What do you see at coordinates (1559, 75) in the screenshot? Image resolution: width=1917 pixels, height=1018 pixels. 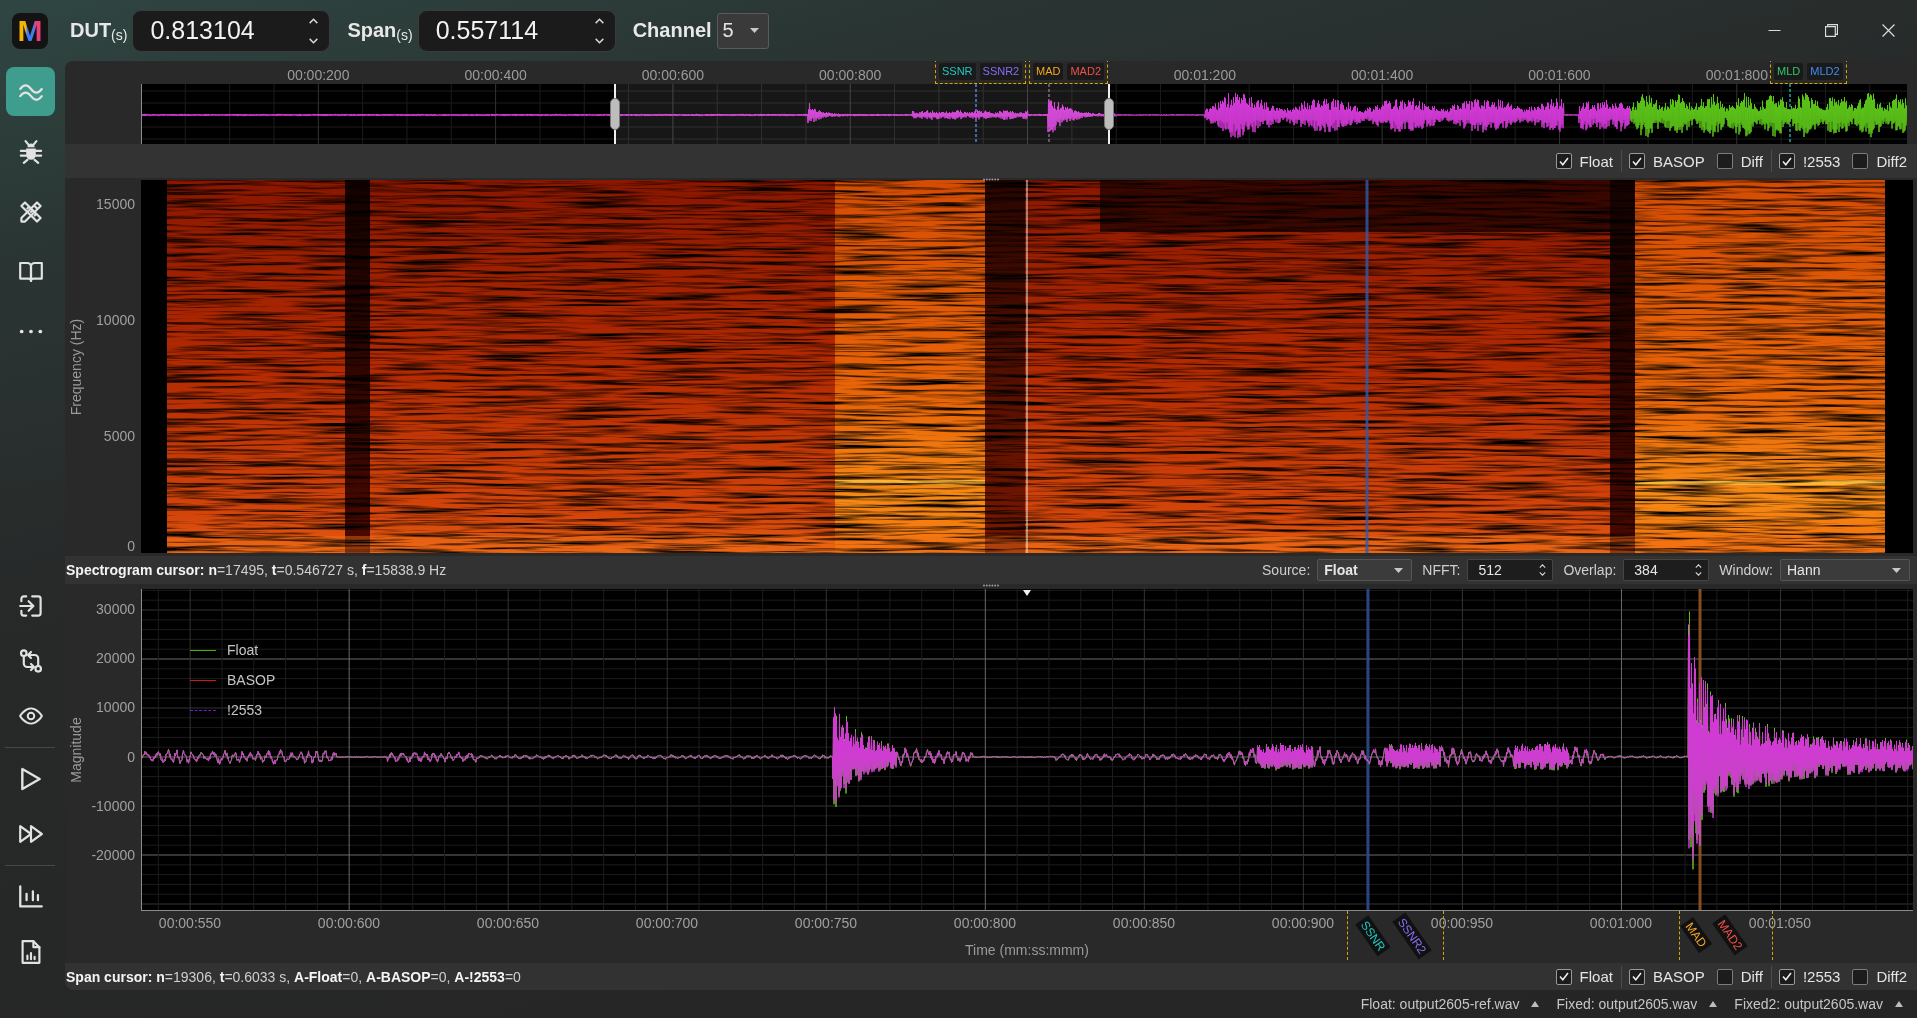 I see `axis-tick-label: 00:01:600` at bounding box center [1559, 75].